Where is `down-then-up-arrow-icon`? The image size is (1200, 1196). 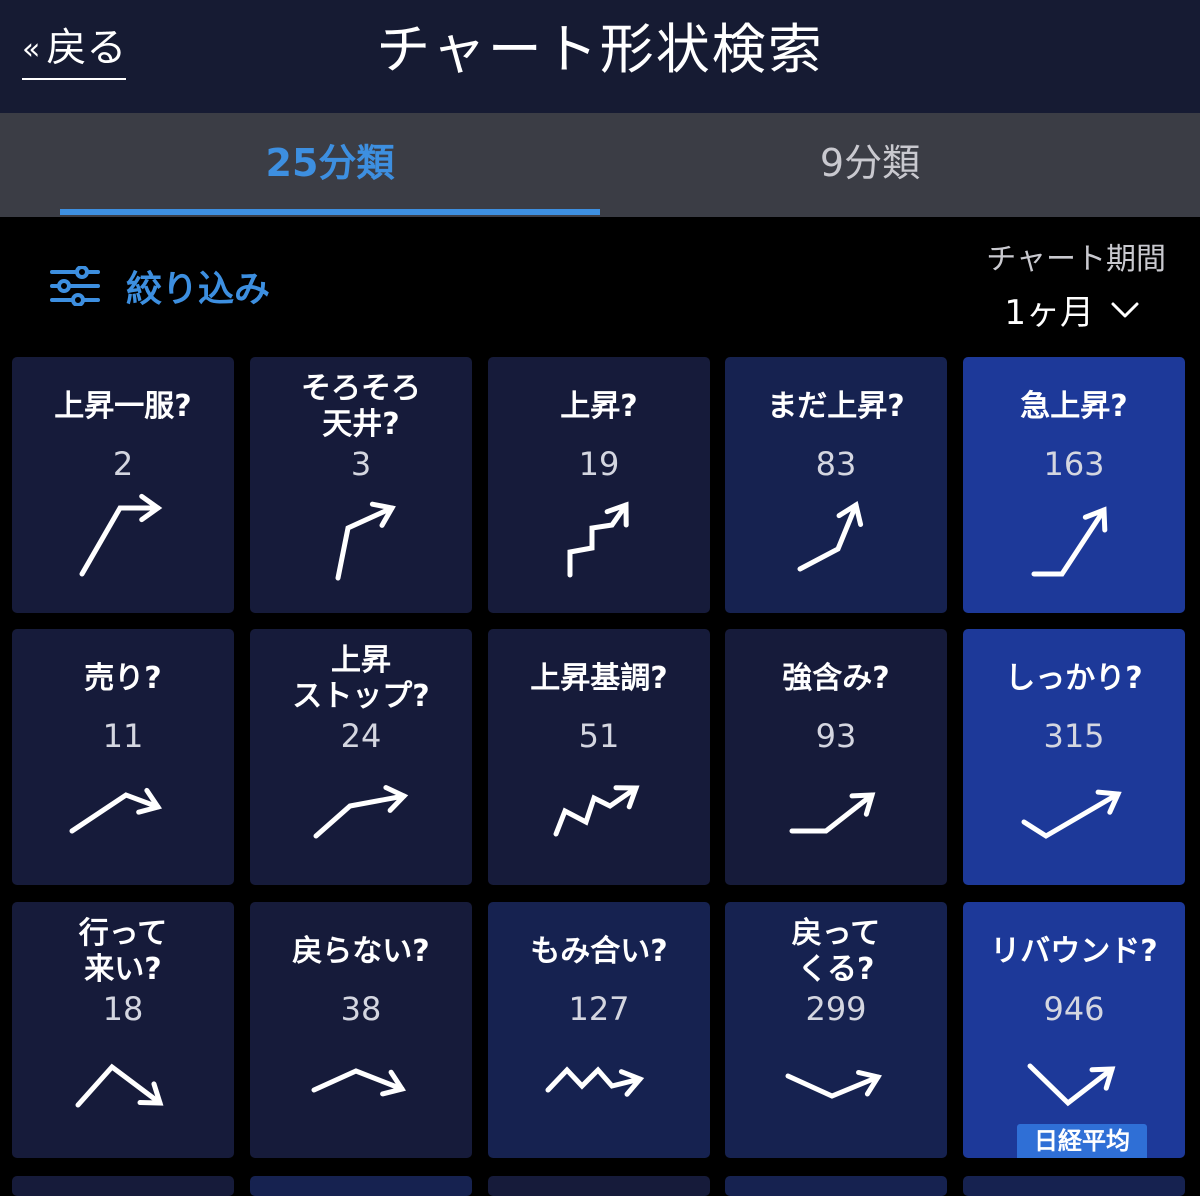 down-then-up-arrow-icon is located at coordinates (833, 1084).